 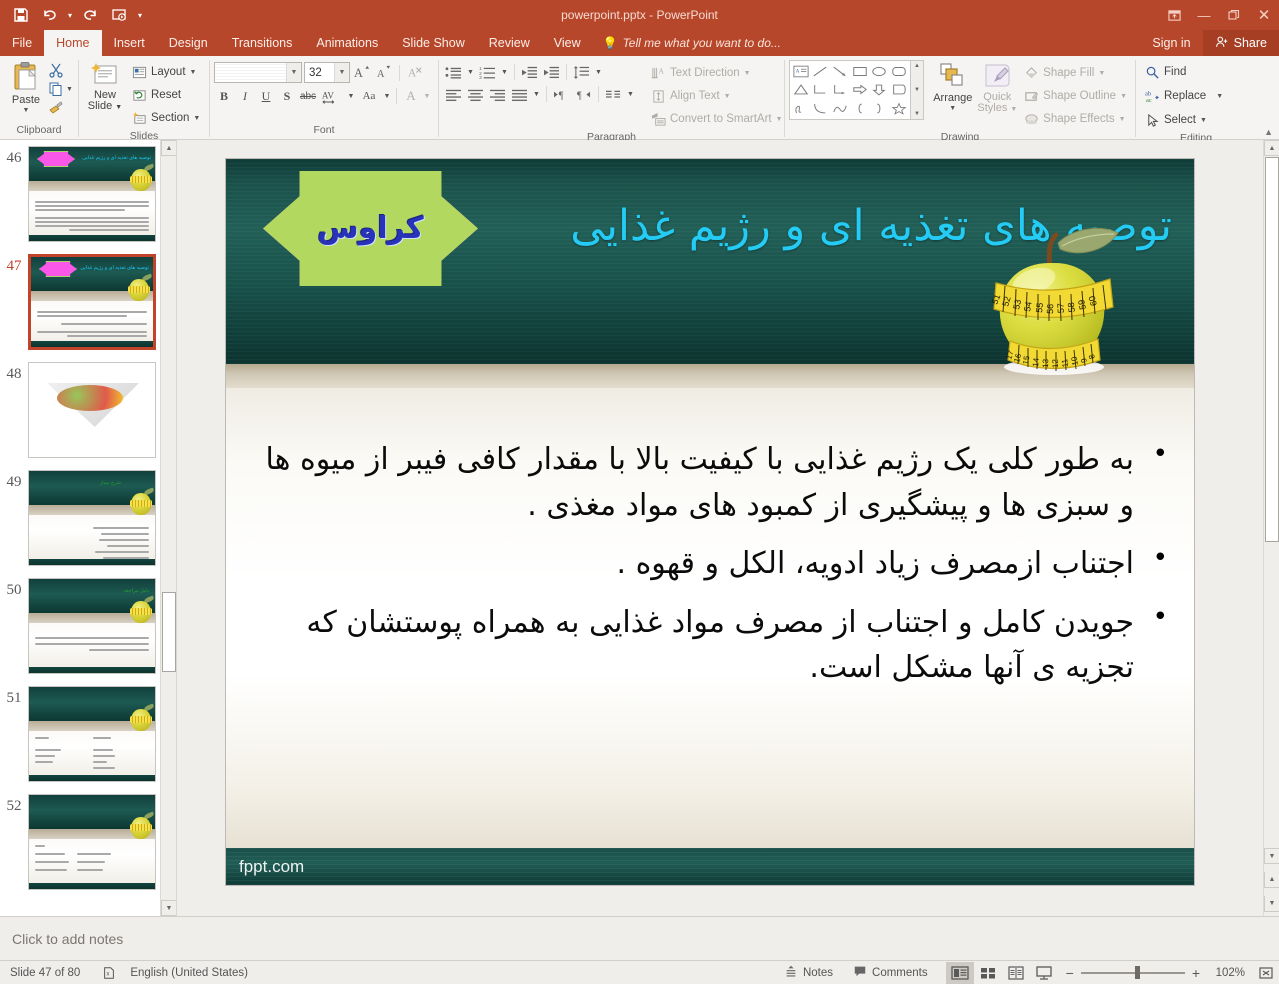 What do you see at coordinates (70, 15) in the screenshot?
I see `undo-dropdown-icon: ▾` at bounding box center [70, 15].